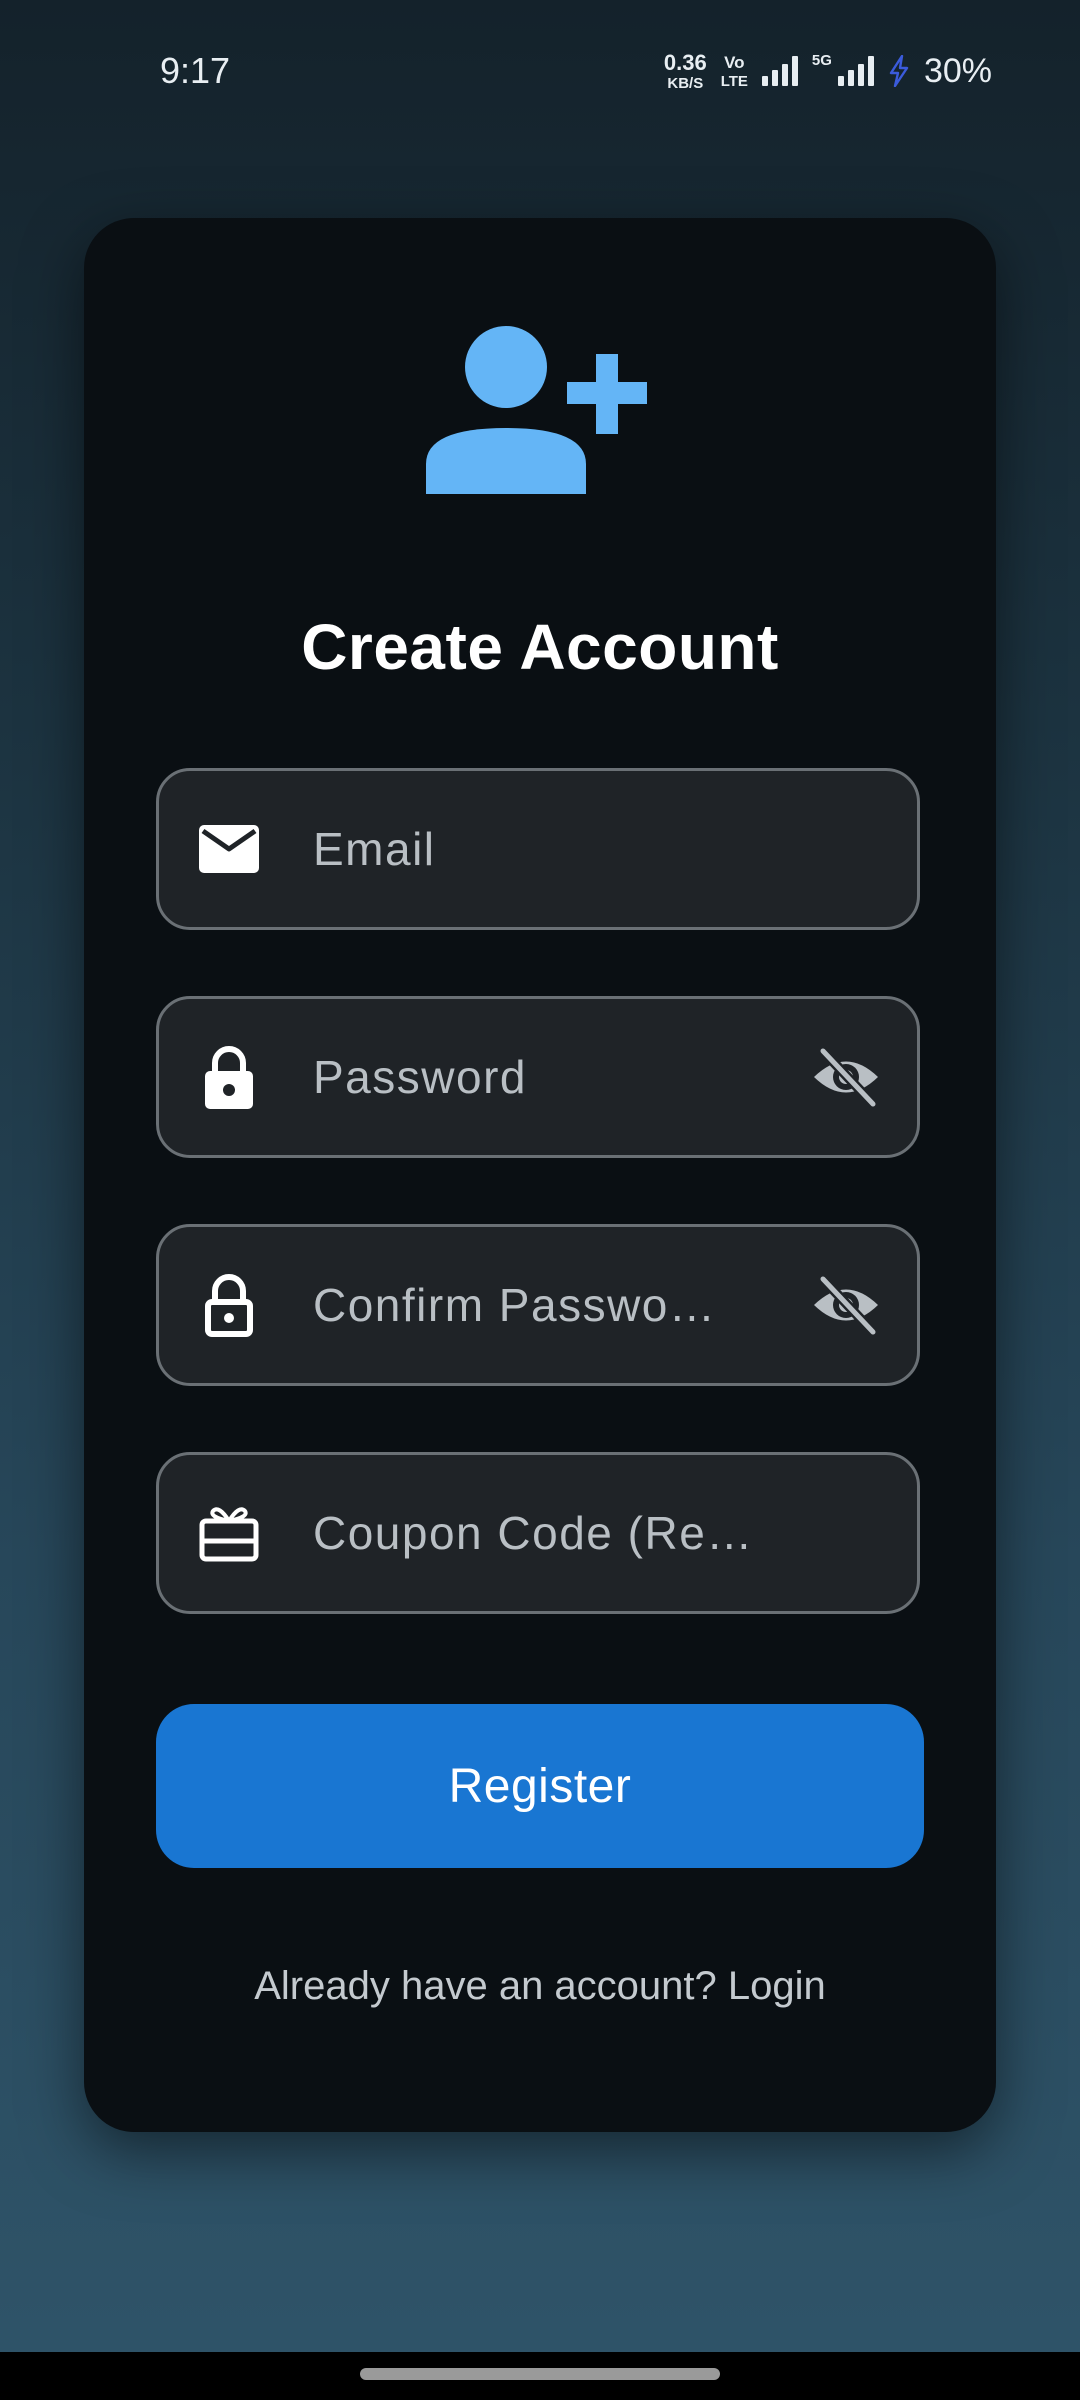 The image size is (1080, 2400). I want to click on network-speed: 0.36 KB/S, so click(685, 70).